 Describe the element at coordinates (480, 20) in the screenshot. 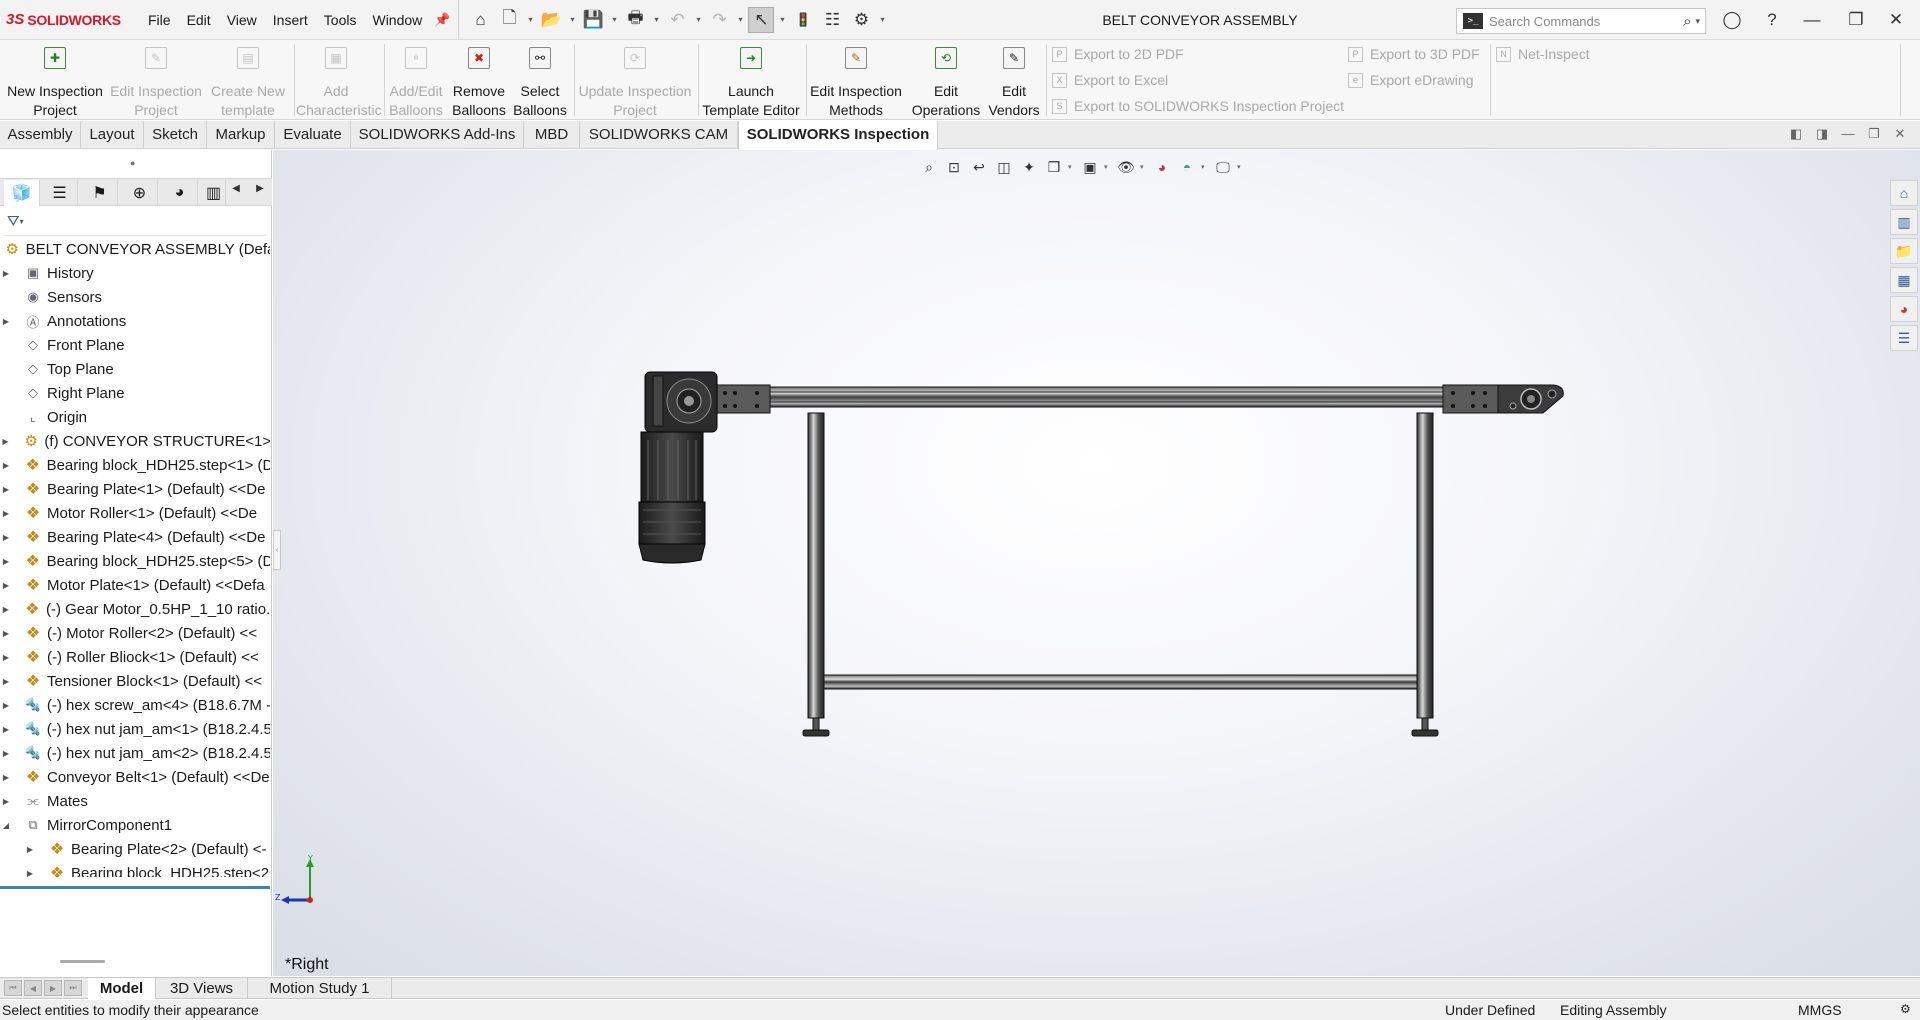

I see `home-icon: ⌂` at that location.